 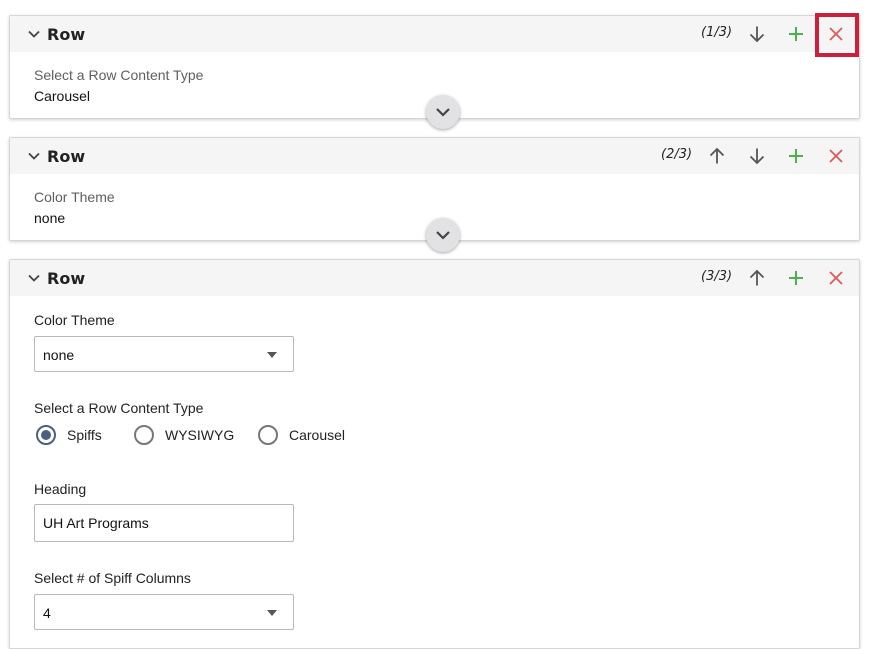 I want to click on heading-input, so click(x=164, y=523).